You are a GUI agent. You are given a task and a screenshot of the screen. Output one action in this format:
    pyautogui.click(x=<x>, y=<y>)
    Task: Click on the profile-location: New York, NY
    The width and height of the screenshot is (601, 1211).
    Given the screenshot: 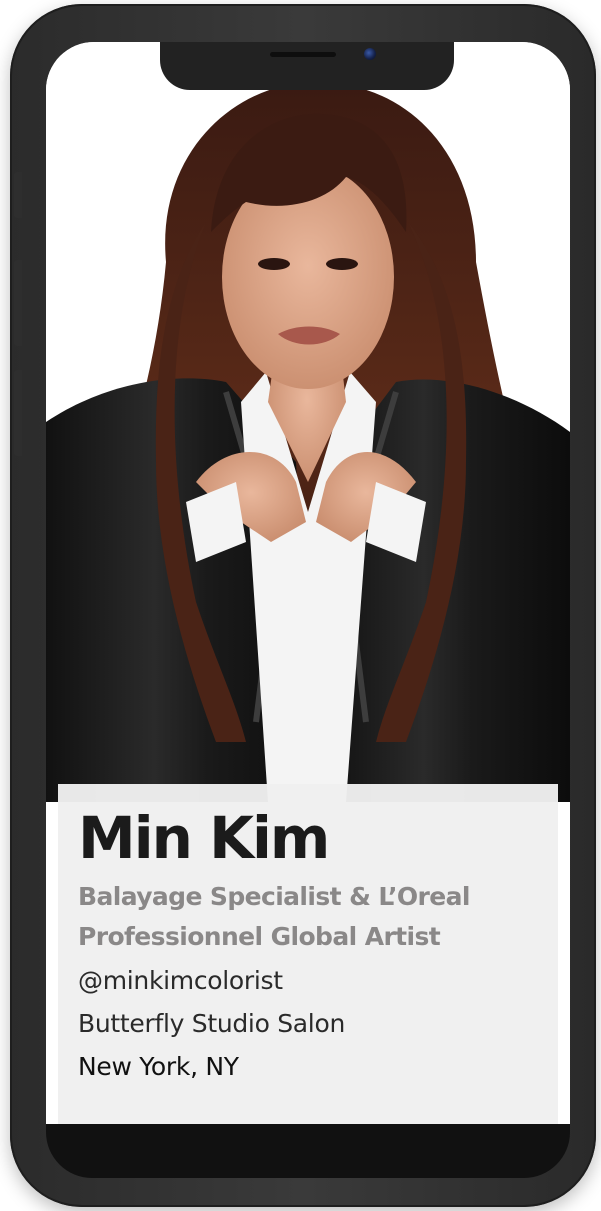 What is the action you would take?
    pyautogui.click(x=158, y=1066)
    